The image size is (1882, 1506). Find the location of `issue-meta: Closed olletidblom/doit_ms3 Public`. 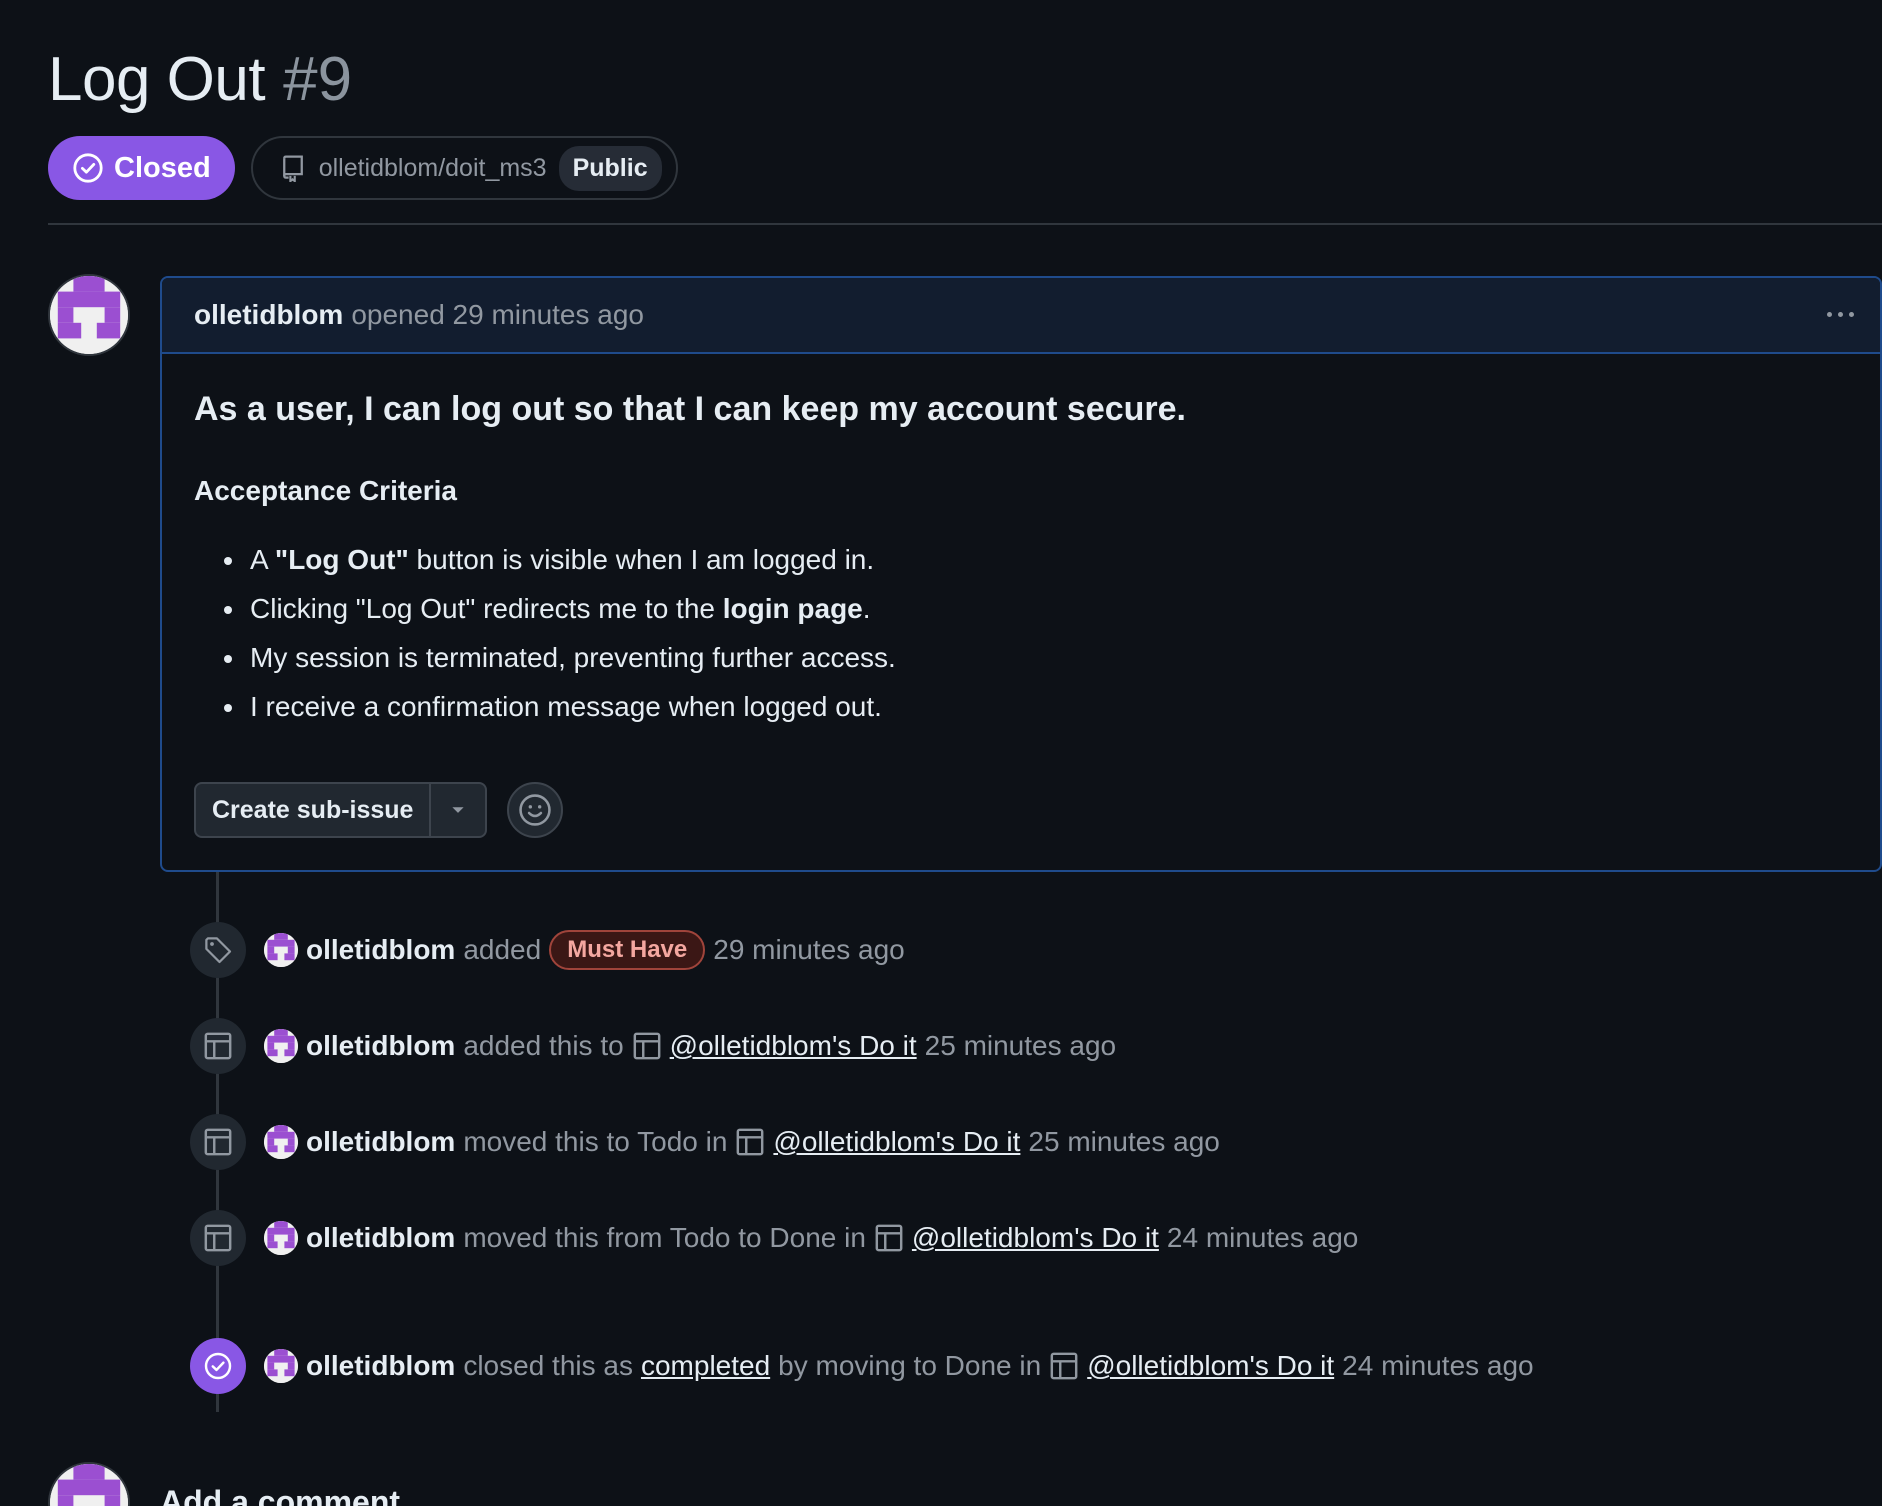

issue-meta: Closed olletidblom/doit_ms3 Public is located at coordinates (363, 168).